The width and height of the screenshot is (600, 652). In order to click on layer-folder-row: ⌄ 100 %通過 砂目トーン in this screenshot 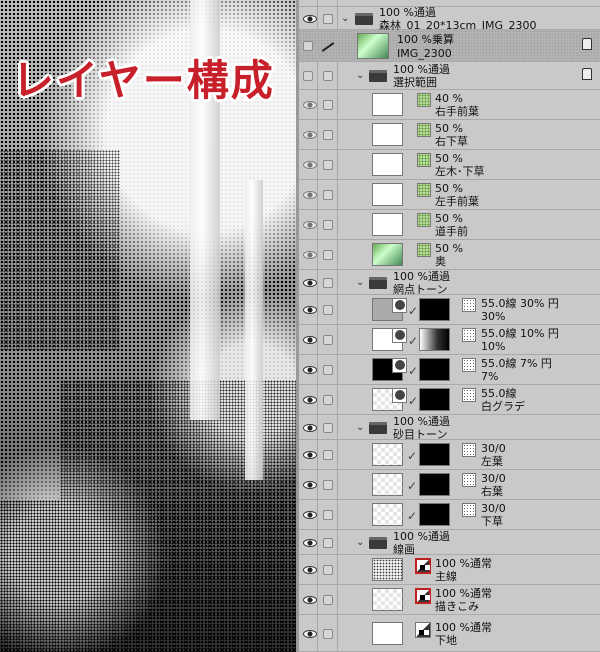, I will do `click(449, 428)`.